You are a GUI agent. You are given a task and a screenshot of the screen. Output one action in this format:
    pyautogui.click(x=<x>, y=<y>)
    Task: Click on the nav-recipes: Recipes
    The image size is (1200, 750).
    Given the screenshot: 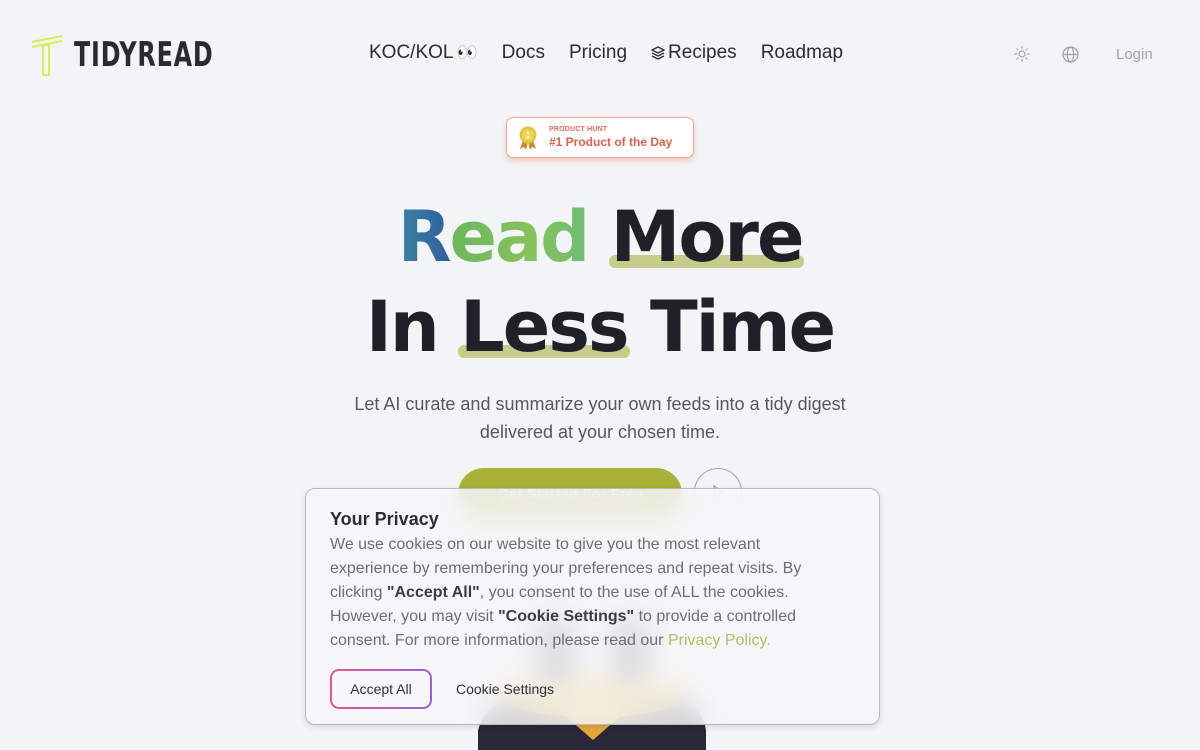 What is the action you would take?
    pyautogui.click(x=694, y=53)
    